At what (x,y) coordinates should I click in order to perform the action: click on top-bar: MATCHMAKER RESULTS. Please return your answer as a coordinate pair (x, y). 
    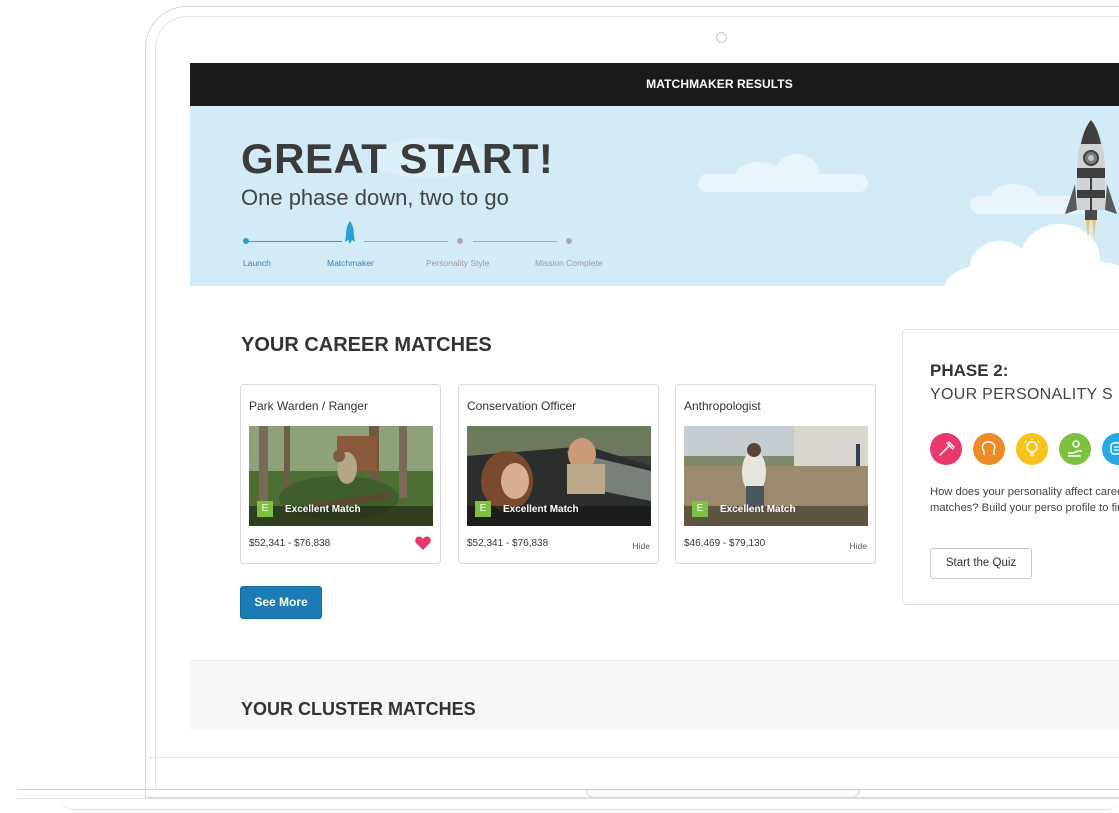
    Looking at the image, I should click on (654, 84).